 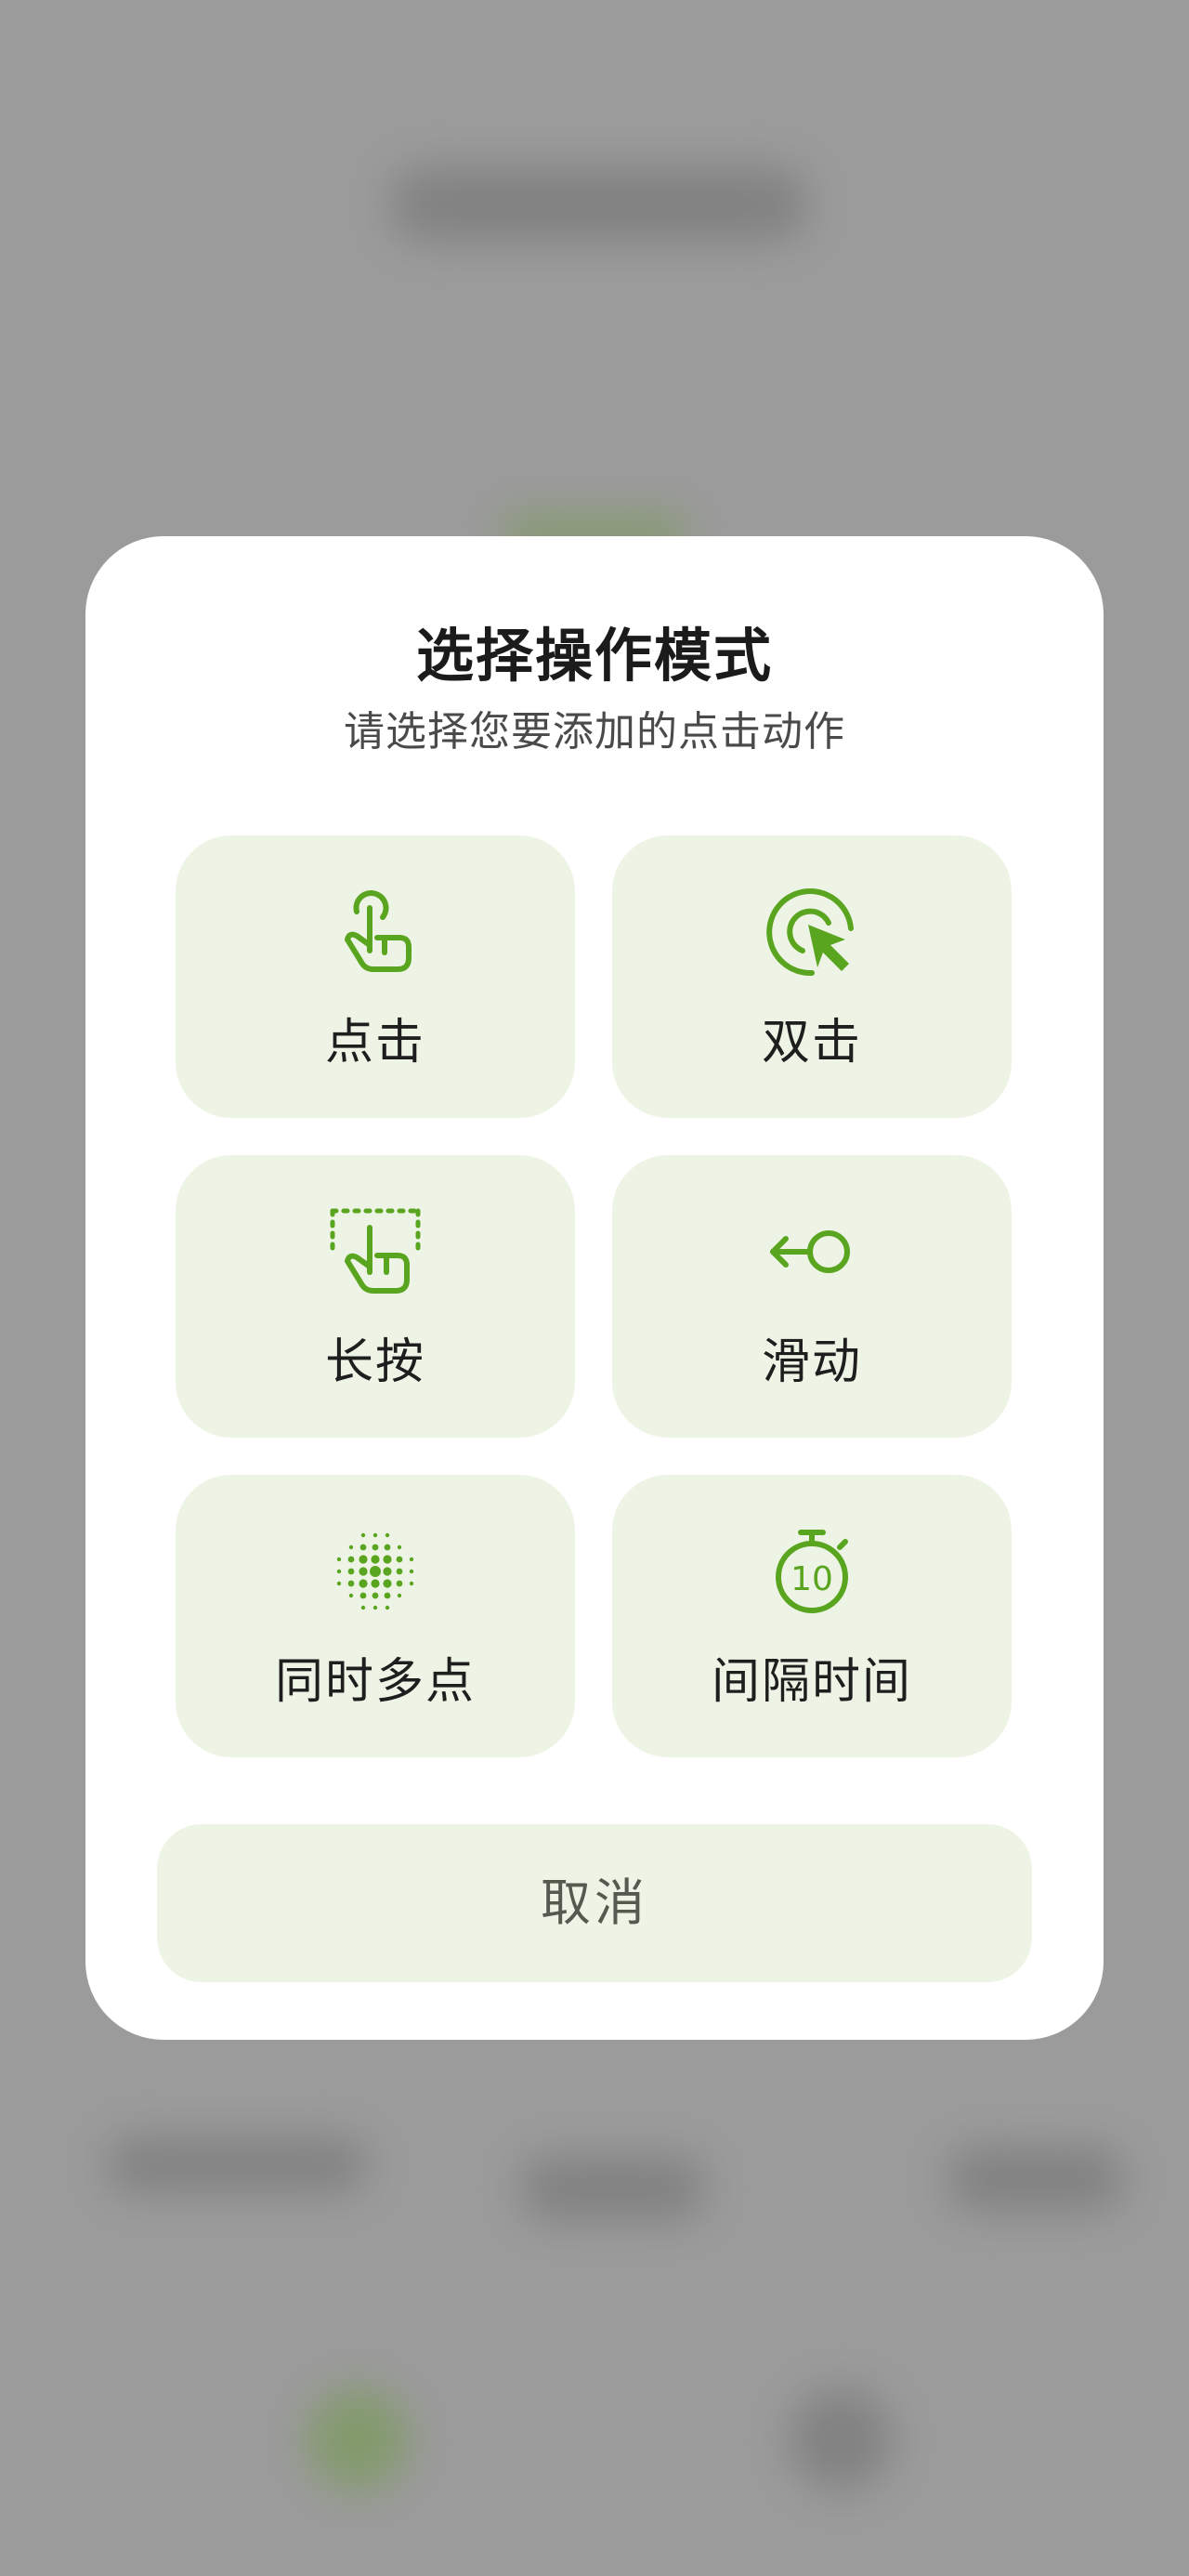 I want to click on background-left-text-blur, so click(x=237, y=2165).